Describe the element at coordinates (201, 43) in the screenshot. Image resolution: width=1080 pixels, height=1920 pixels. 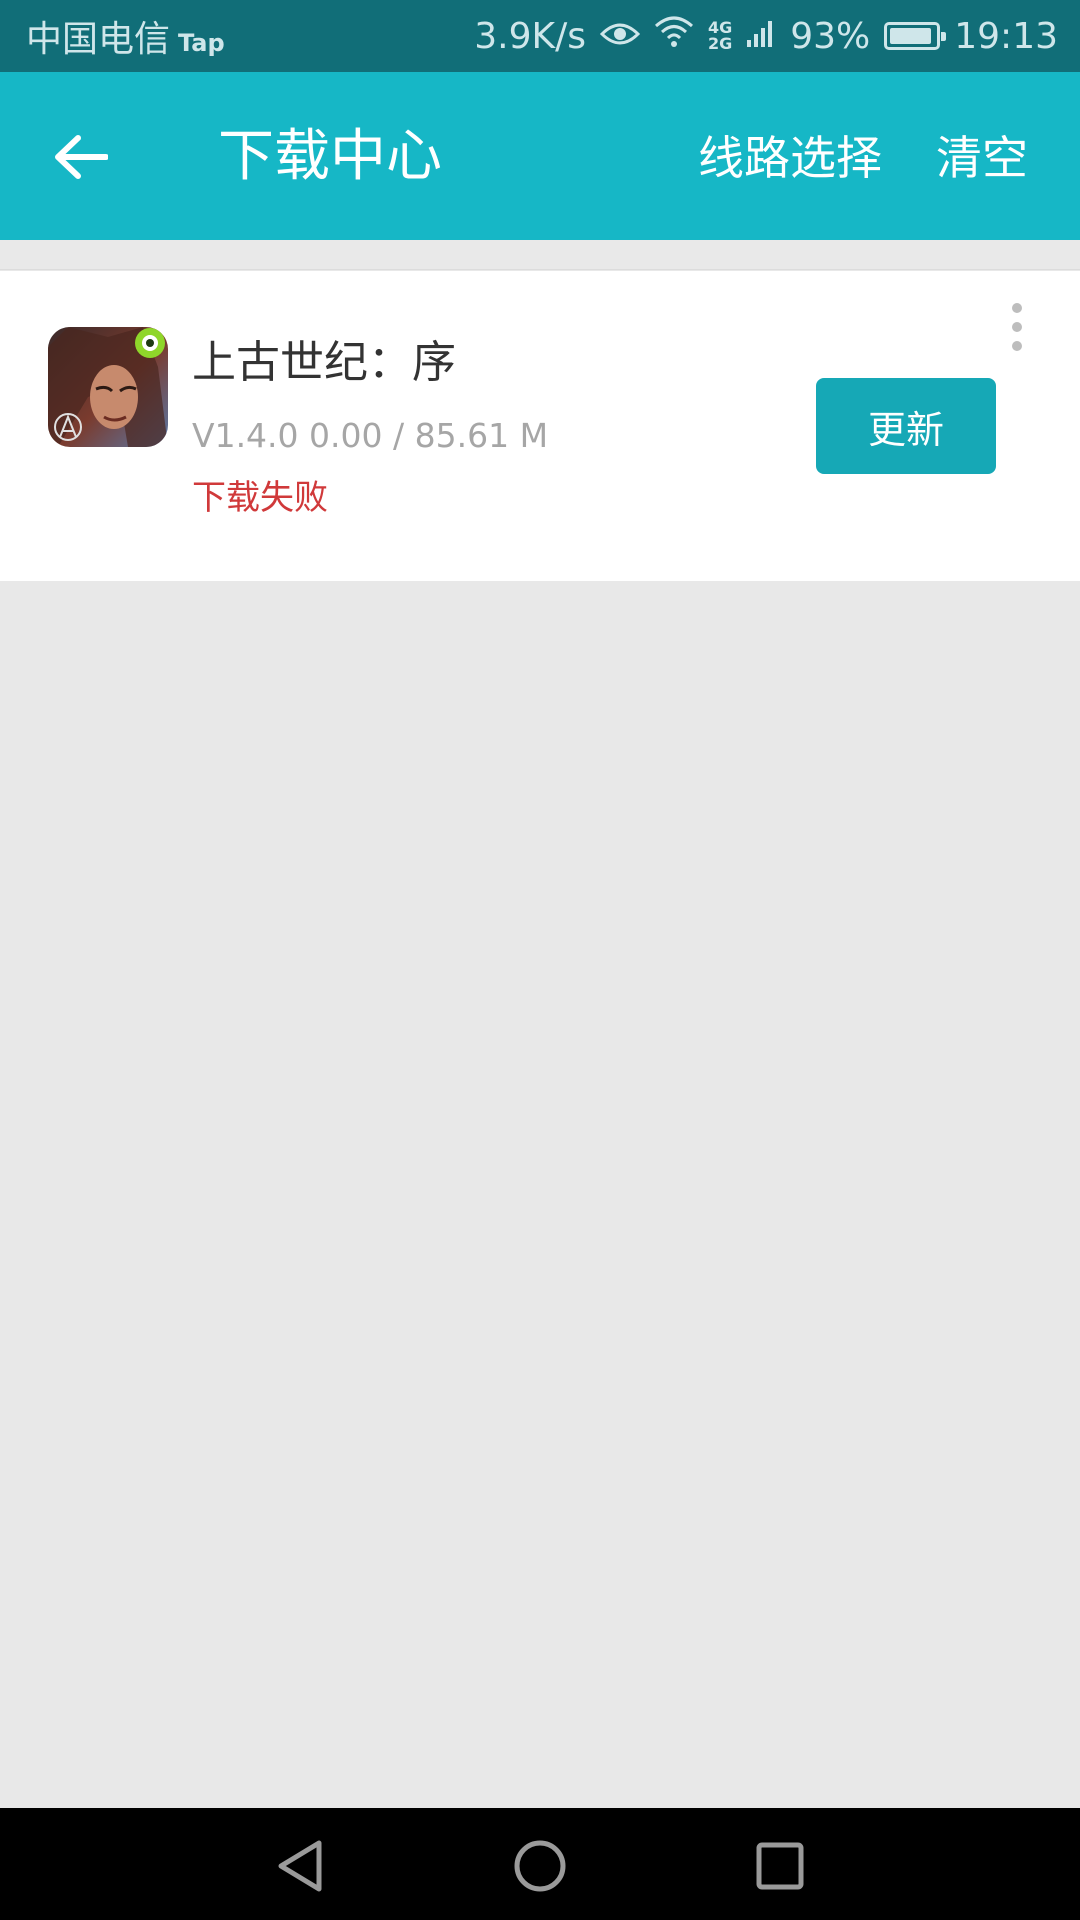
I see `tap-app-indicator: Tap` at that location.